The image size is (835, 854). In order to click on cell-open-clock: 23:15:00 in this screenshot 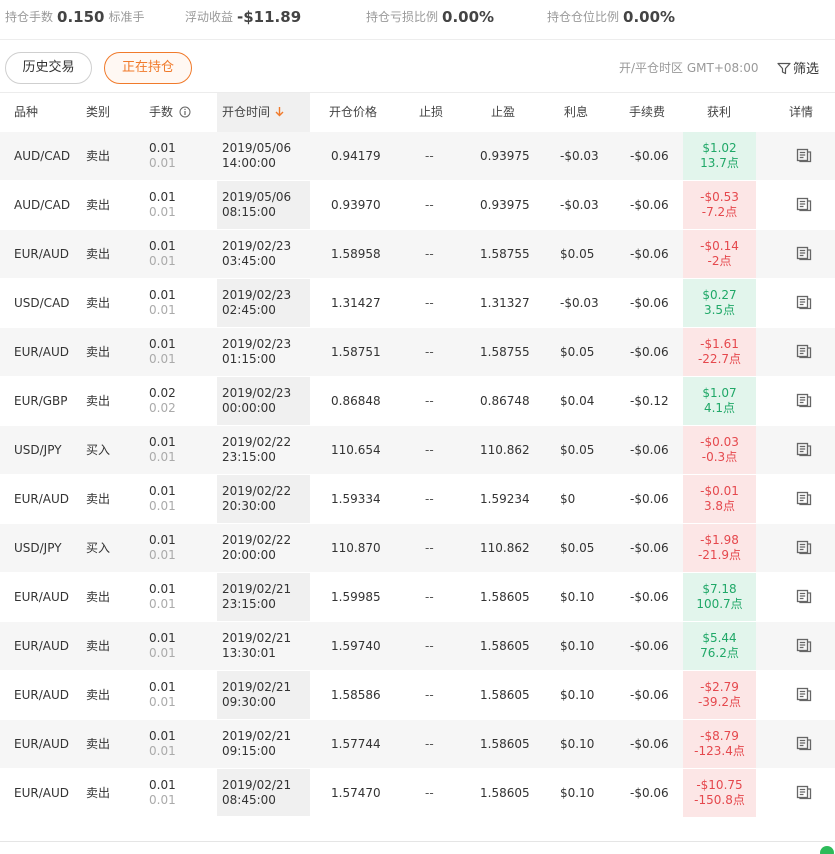, I will do `click(249, 457)`.